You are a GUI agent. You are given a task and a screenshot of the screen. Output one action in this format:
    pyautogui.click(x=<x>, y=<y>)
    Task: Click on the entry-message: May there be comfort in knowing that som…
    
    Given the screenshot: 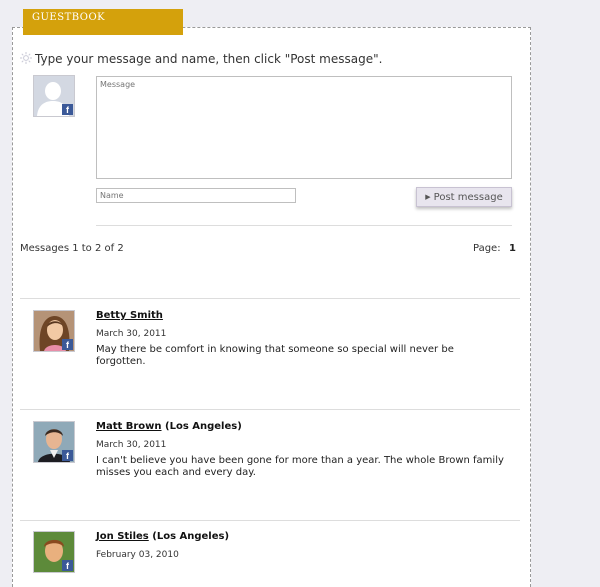 What is the action you would take?
    pyautogui.click(x=275, y=355)
    